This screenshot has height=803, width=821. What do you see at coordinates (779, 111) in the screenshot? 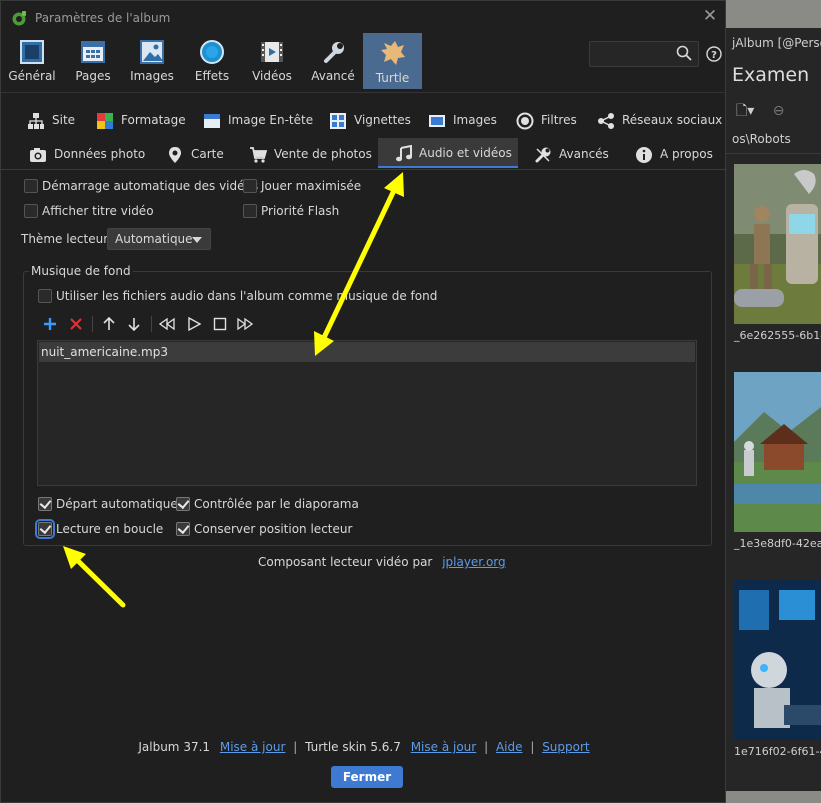
I see `remove-icon: ⊖` at bounding box center [779, 111].